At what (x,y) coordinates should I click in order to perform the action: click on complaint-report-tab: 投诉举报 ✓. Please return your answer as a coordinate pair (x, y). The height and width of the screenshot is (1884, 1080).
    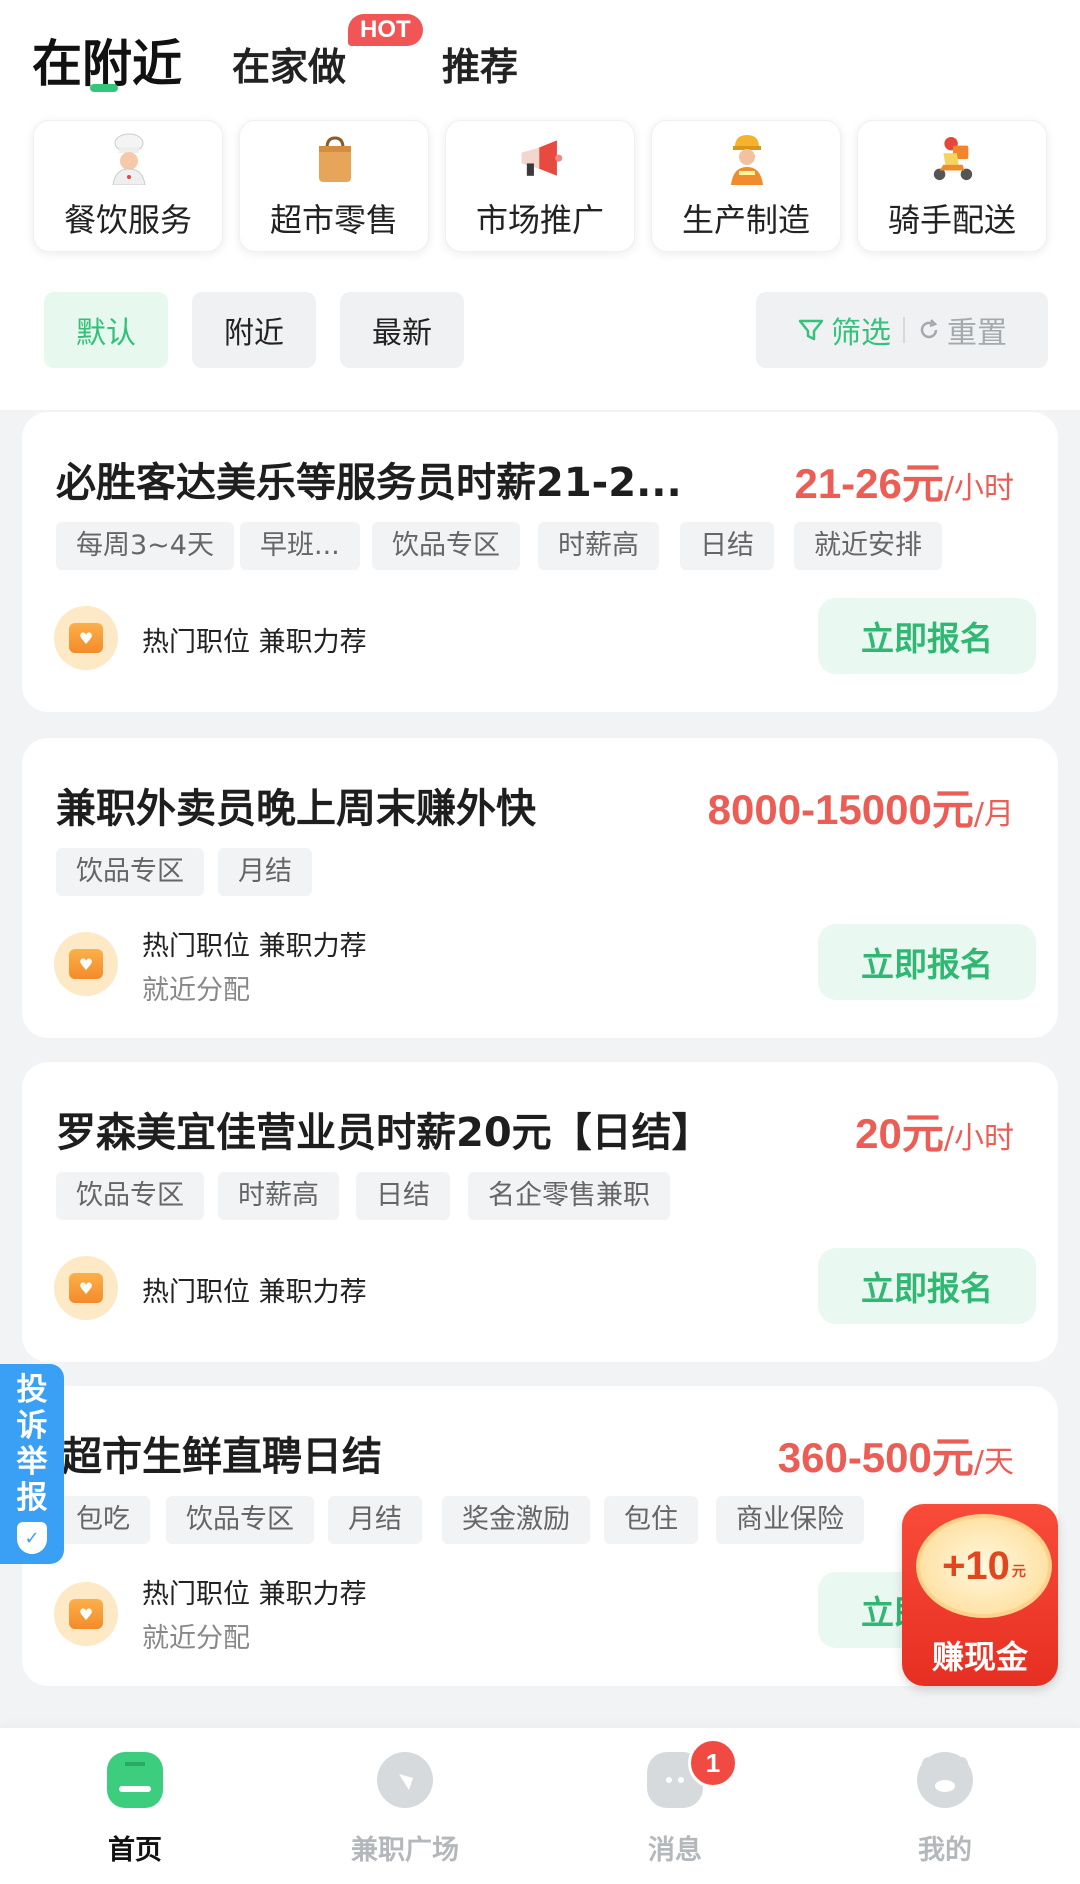
    Looking at the image, I should click on (32, 1464).